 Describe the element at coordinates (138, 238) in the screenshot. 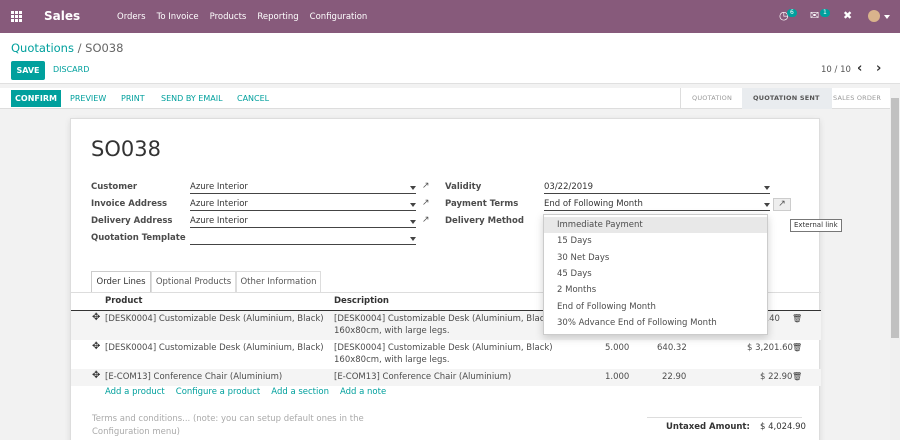

I see `quotation-template-label: Quotation Template` at that location.